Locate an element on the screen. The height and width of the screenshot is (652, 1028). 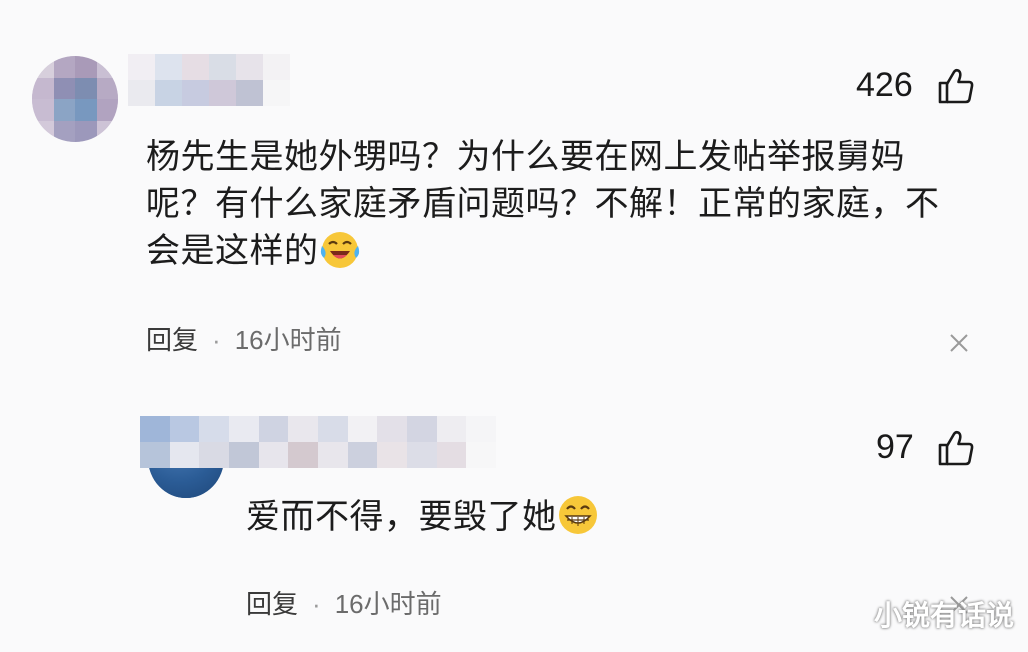
like-count: 97 is located at coordinates (895, 447).